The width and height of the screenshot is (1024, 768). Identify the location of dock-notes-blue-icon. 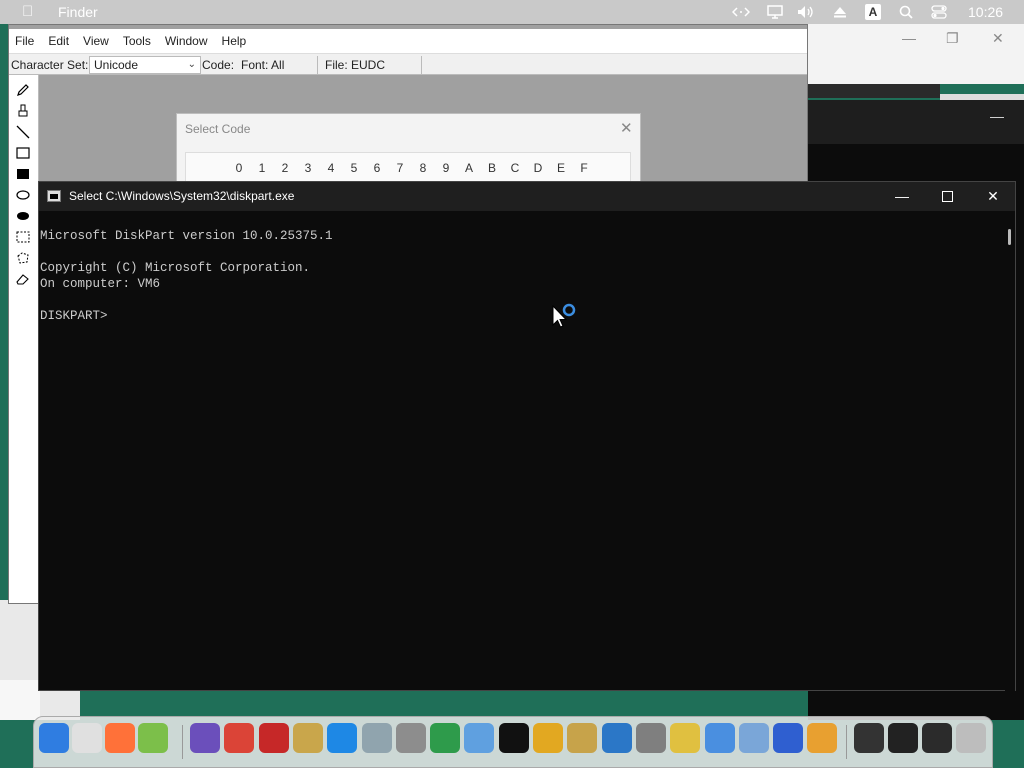
(342, 738).